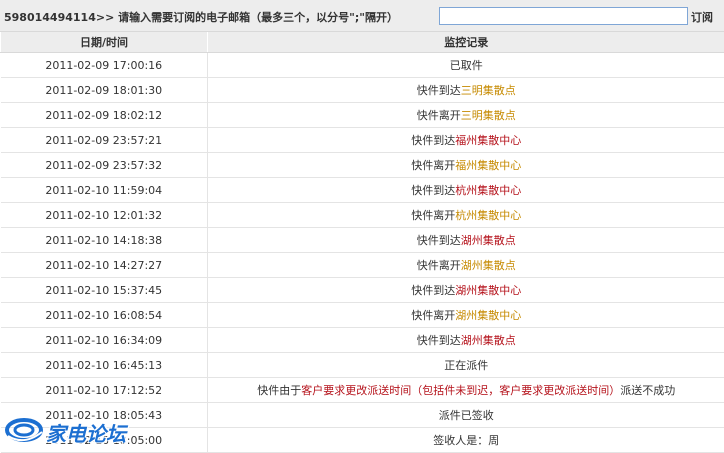  What do you see at coordinates (104, 415) in the screenshot?
I see `timestamp-cell: 2011-02-10 18:05:43` at bounding box center [104, 415].